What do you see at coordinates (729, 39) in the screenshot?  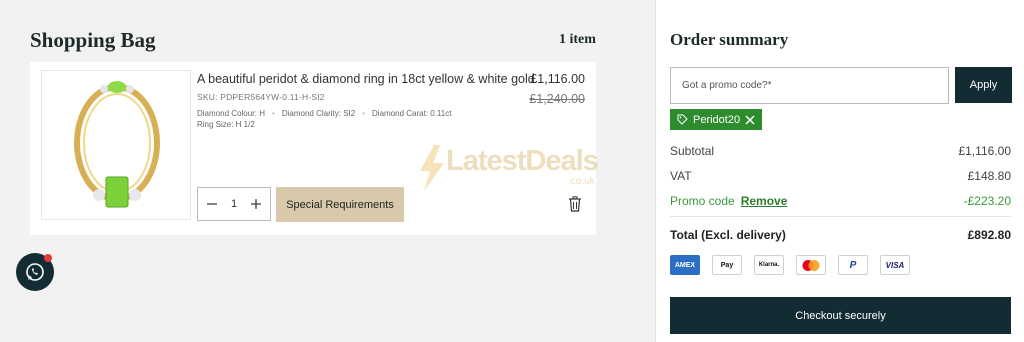 I see `order-summary-title: Order summary` at bounding box center [729, 39].